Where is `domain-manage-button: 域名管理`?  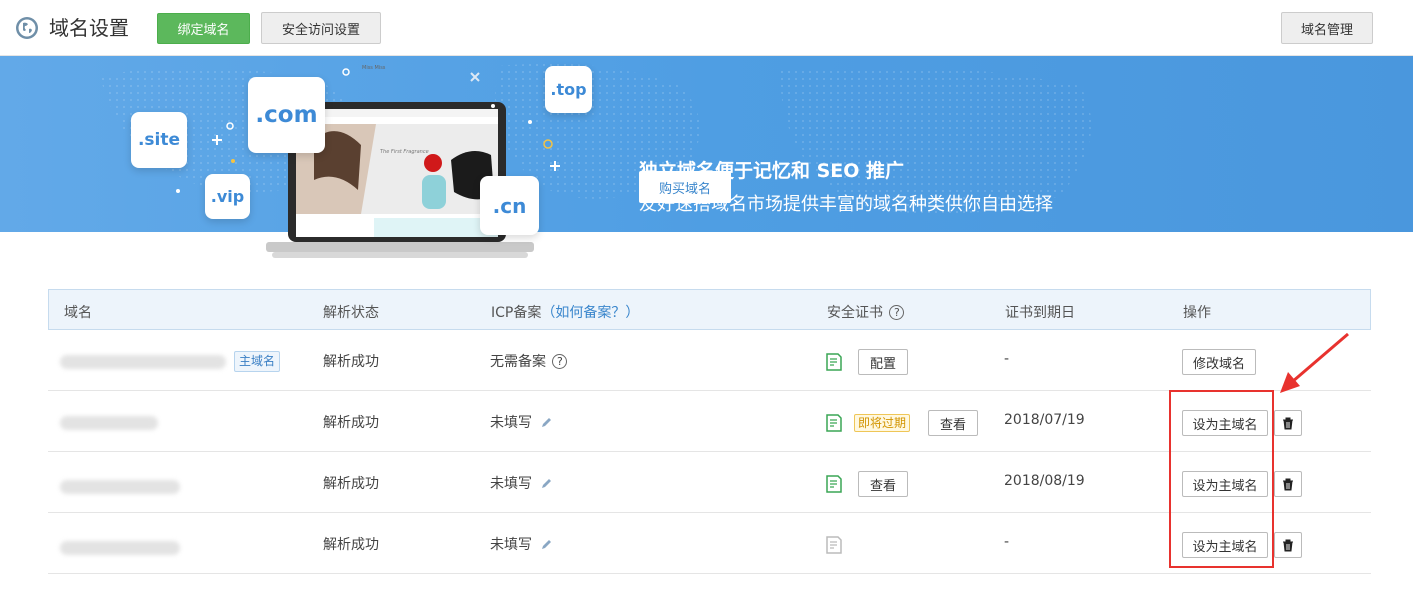
domain-manage-button: 域名管理 is located at coordinates (1327, 28).